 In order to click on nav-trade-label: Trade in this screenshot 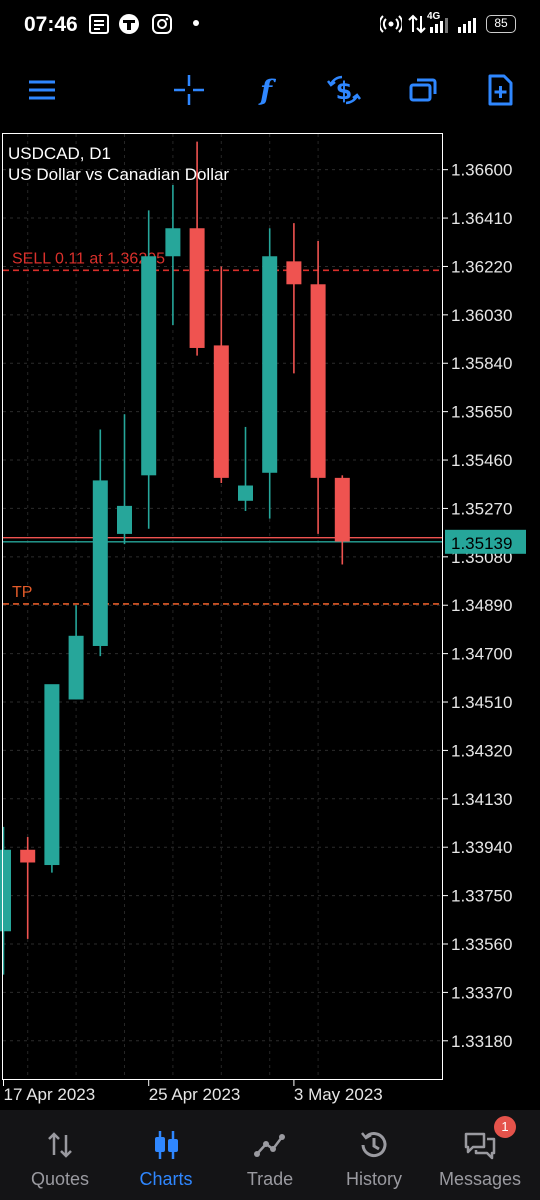, I will do `click(270, 1179)`.